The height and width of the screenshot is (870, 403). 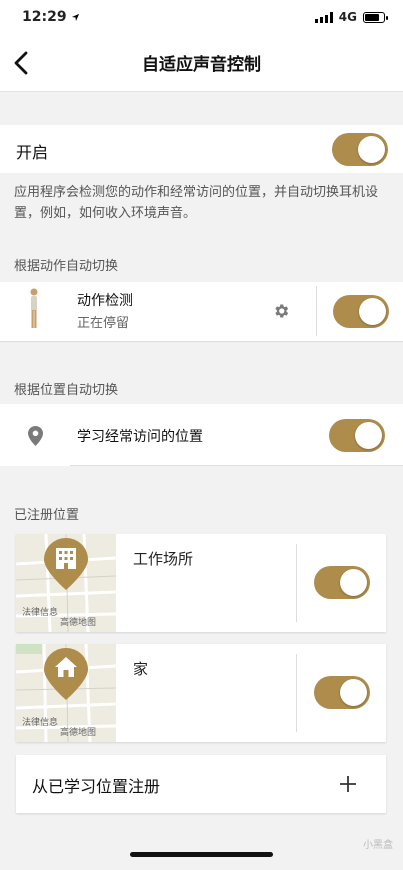 I want to click on registered-section-header: 已注册位置, so click(x=47, y=515).